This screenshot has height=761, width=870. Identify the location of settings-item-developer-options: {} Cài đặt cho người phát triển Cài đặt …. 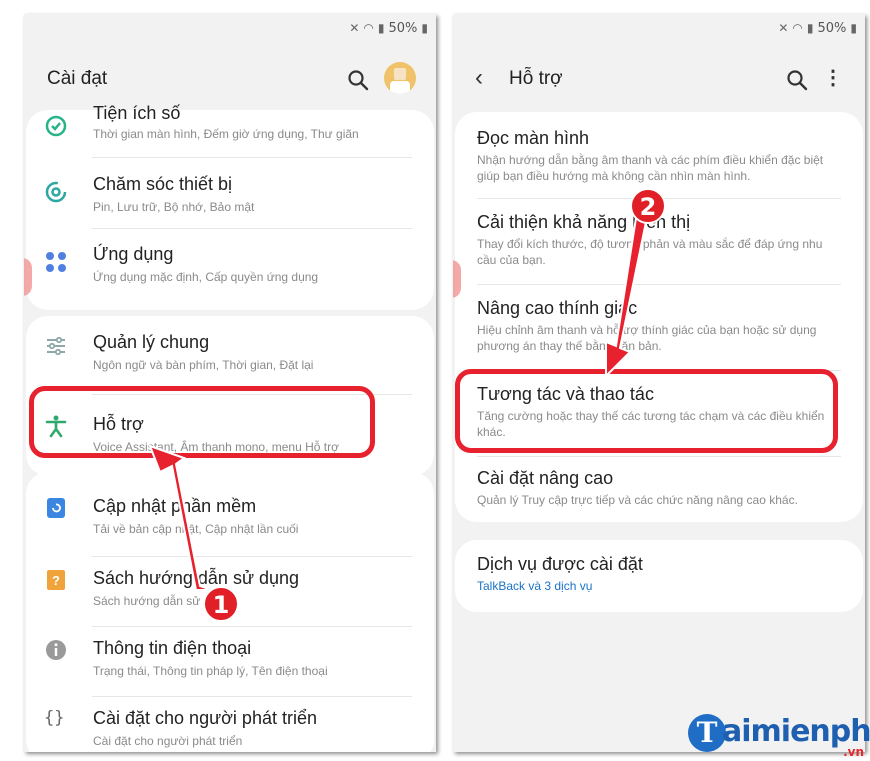
(230, 723).